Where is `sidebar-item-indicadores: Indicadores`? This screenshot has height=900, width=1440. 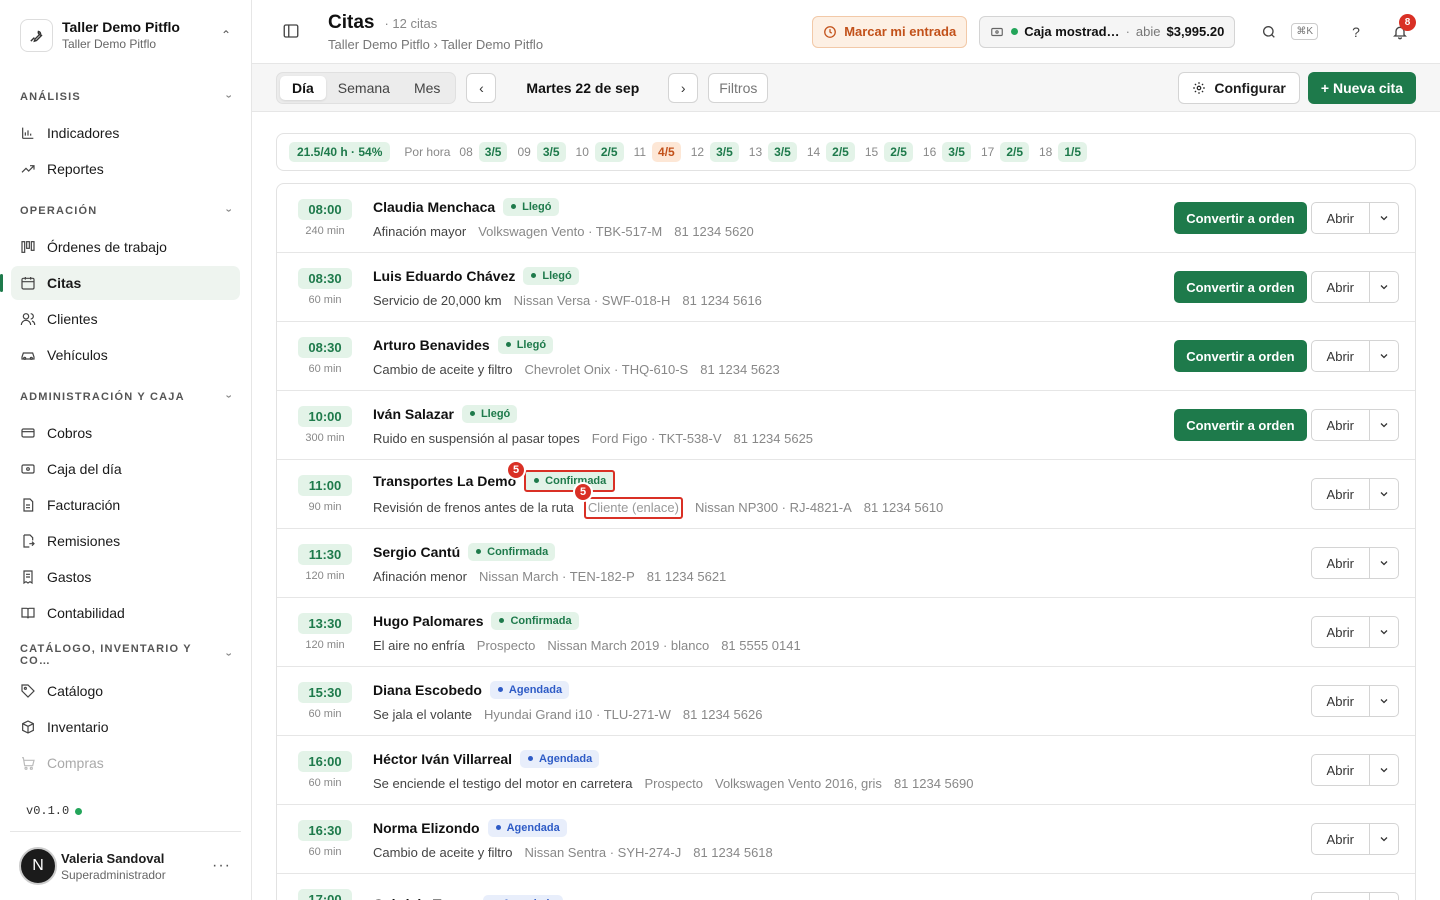 sidebar-item-indicadores: Indicadores is located at coordinates (125, 133).